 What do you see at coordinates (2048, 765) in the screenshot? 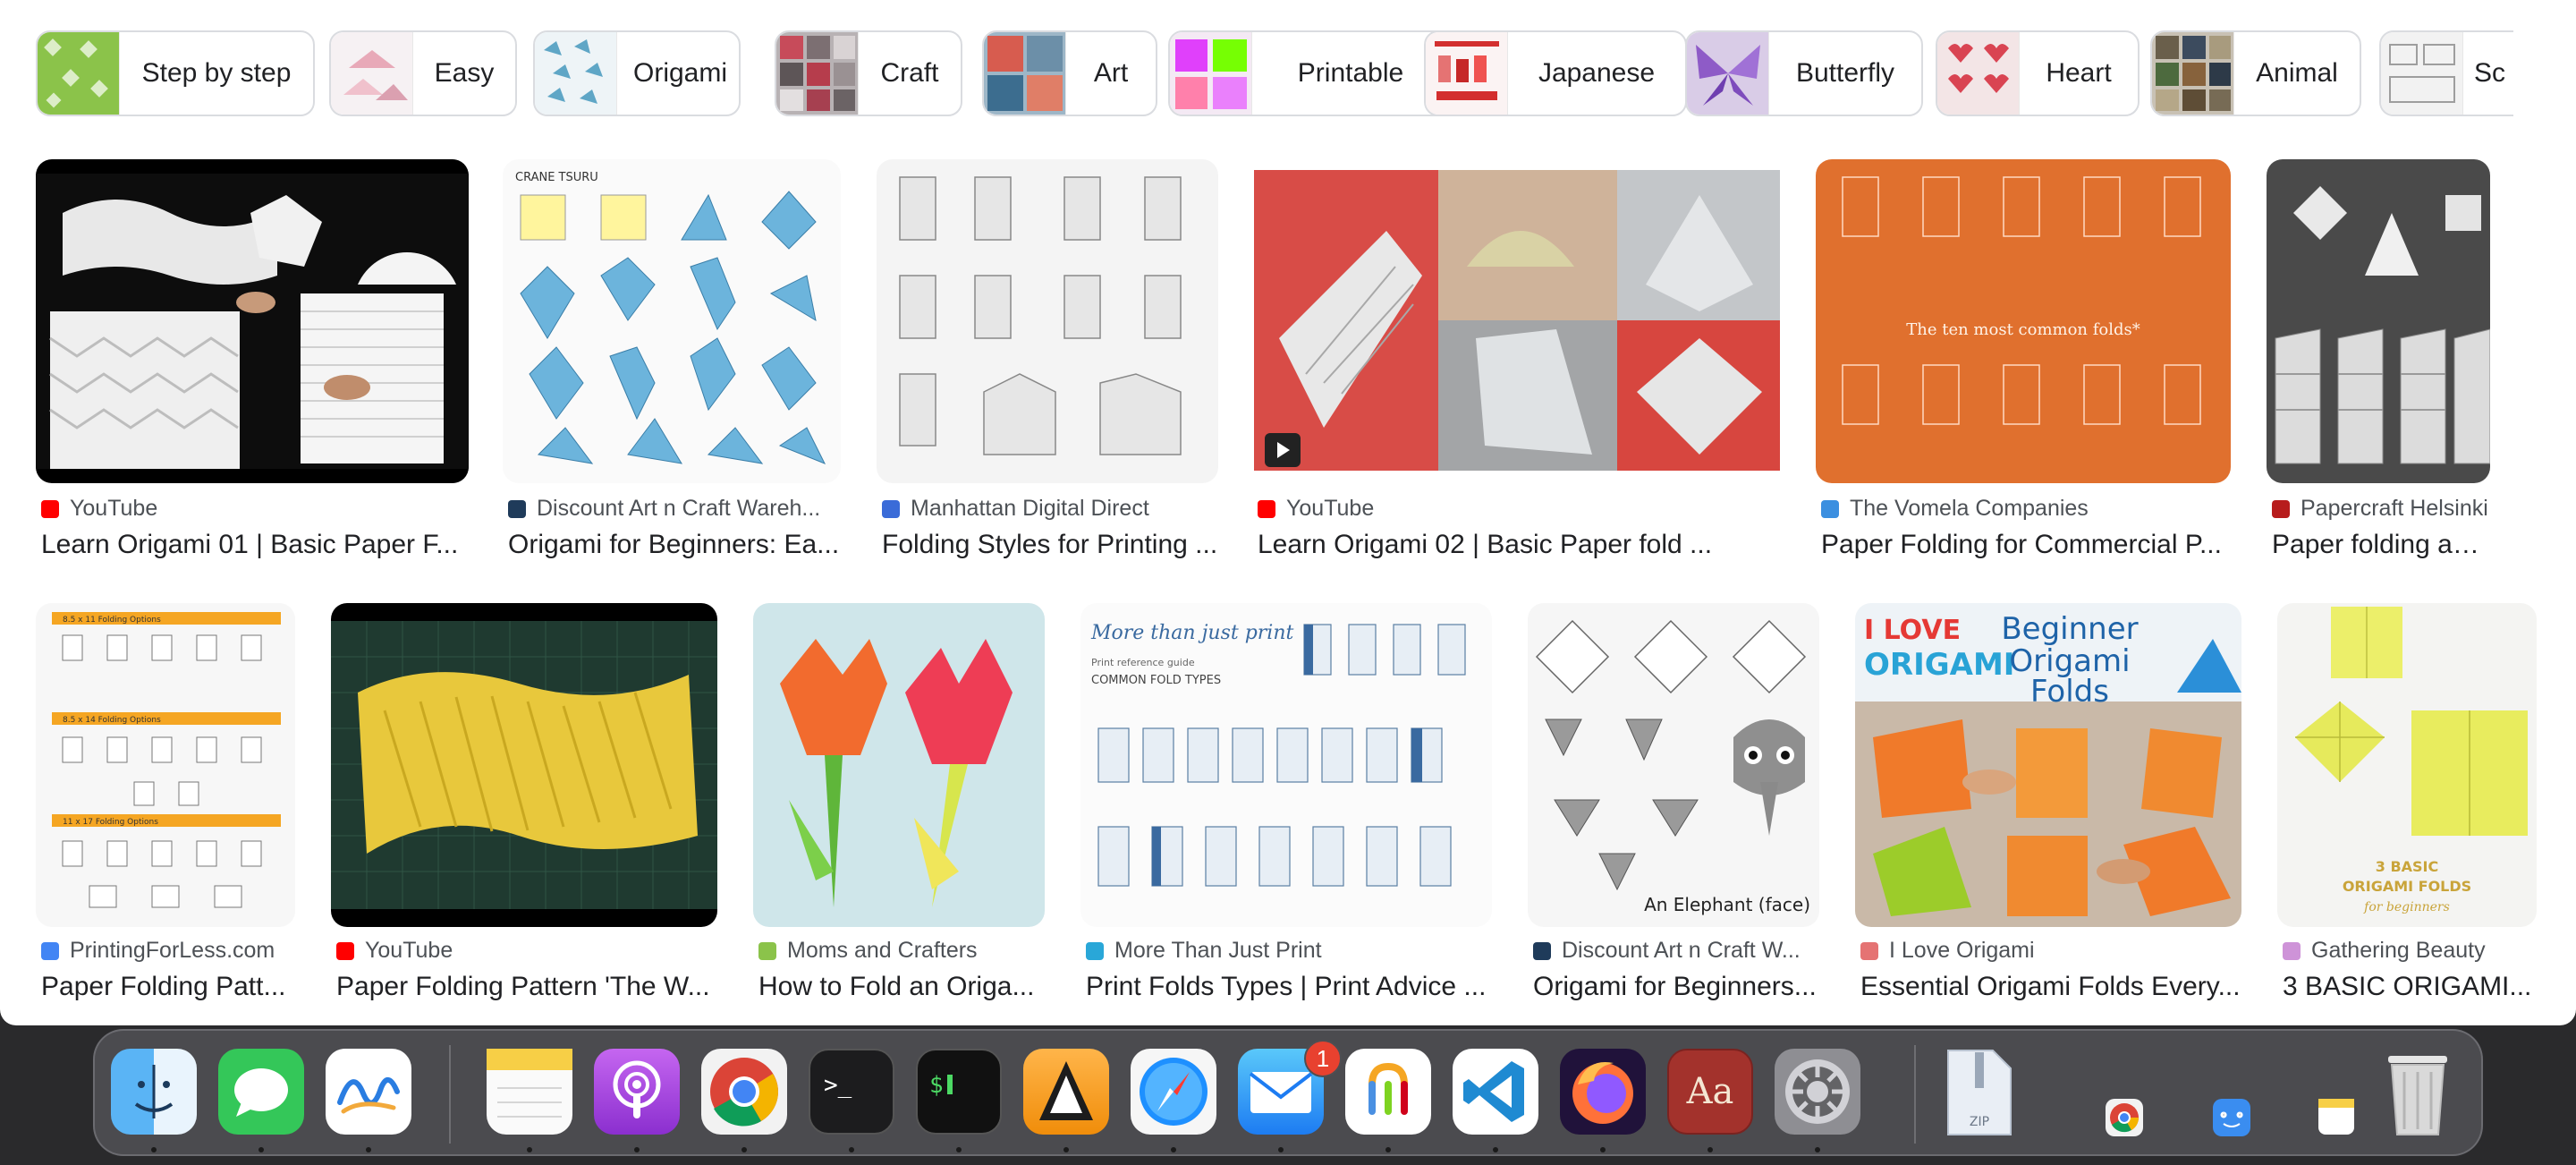
I see `result-thumbnail: I LOVE ORIGAMI Beginner Origami Folds` at bounding box center [2048, 765].